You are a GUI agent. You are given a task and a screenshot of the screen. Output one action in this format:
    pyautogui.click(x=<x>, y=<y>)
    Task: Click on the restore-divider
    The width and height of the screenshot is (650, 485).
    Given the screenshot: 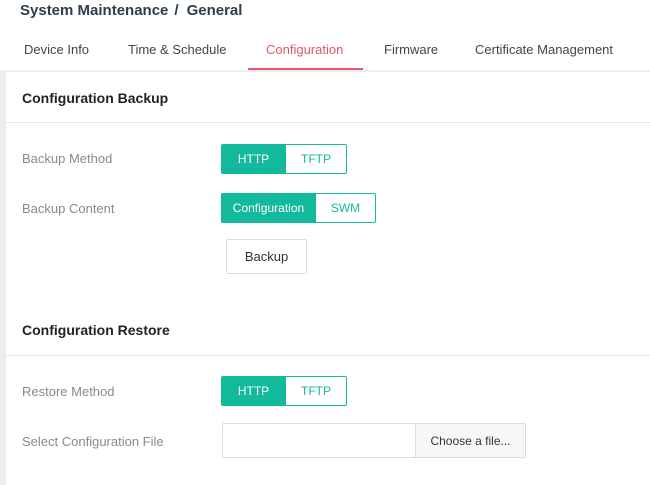 What is the action you would take?
    pyautogui.click(x=328, y=355)
    